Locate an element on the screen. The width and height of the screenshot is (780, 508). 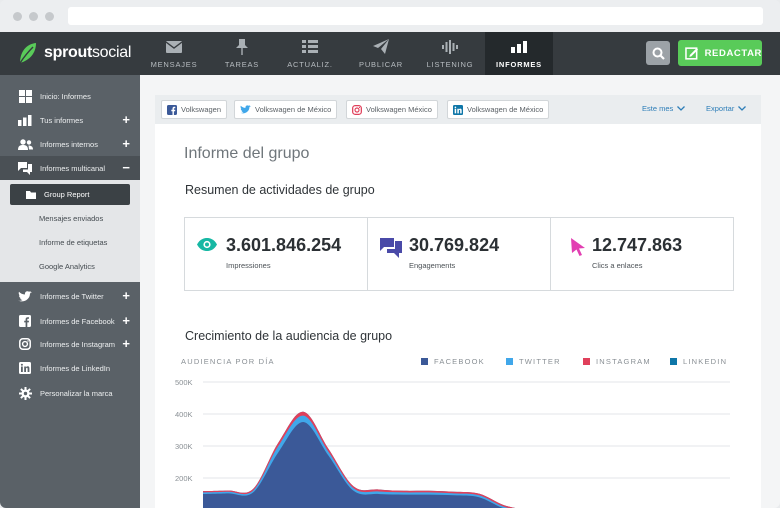
sidebar-item-linkedin: Informes de LinkedIn is located at coordinates (70, 368).